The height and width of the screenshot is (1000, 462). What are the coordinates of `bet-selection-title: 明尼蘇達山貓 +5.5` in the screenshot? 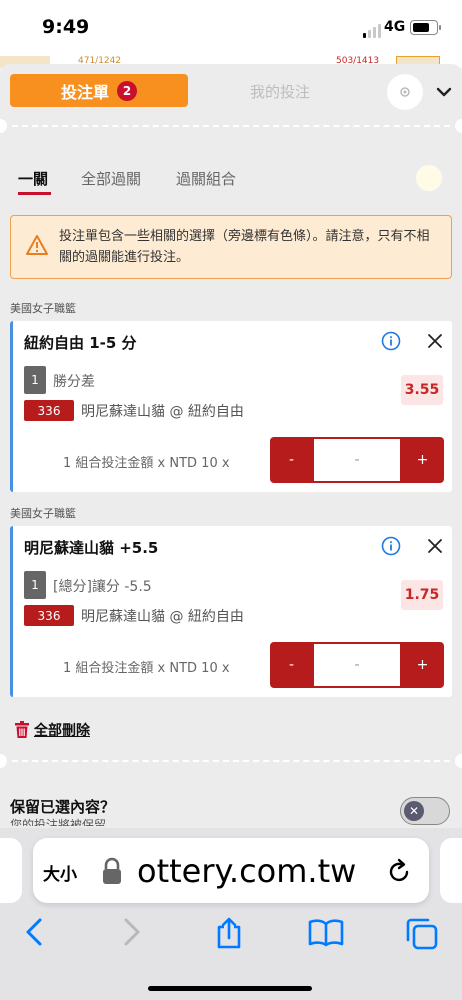 It's located at (91, 548).